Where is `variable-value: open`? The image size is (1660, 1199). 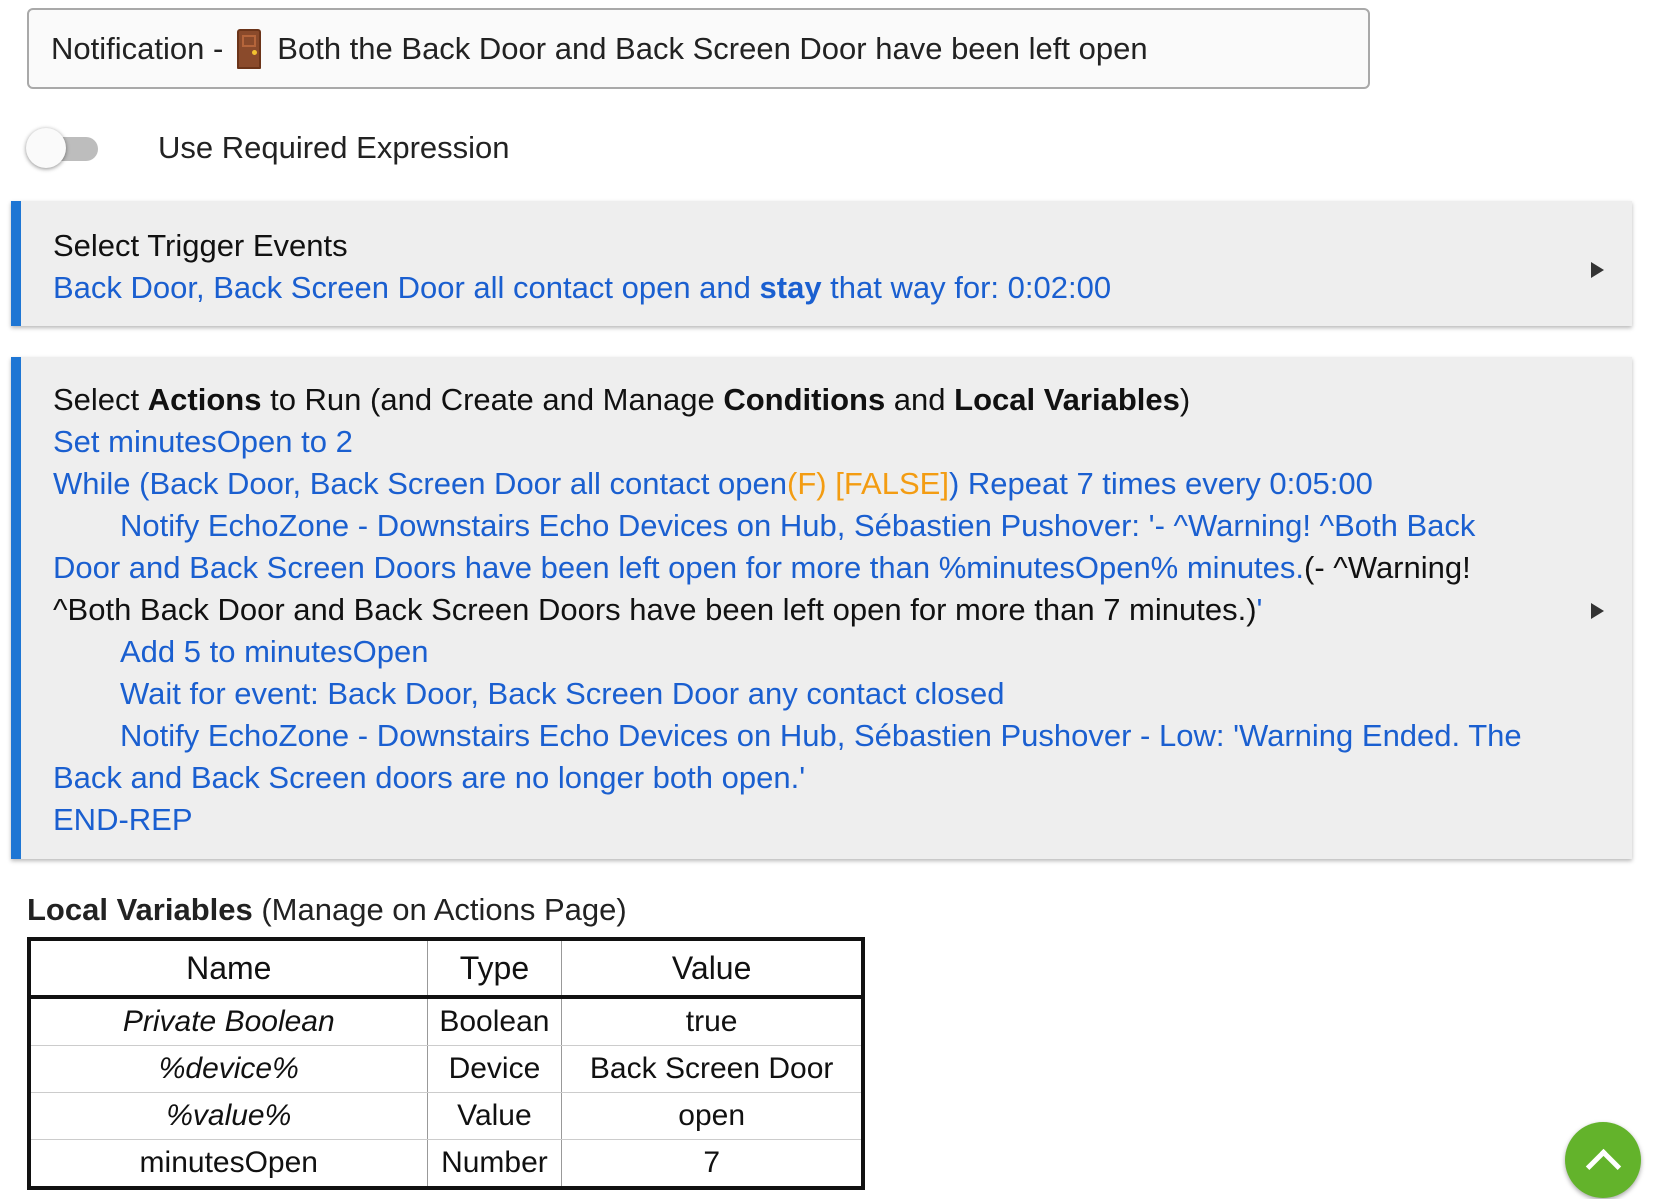
variable-value: open is located at coordinates (712, 1116).